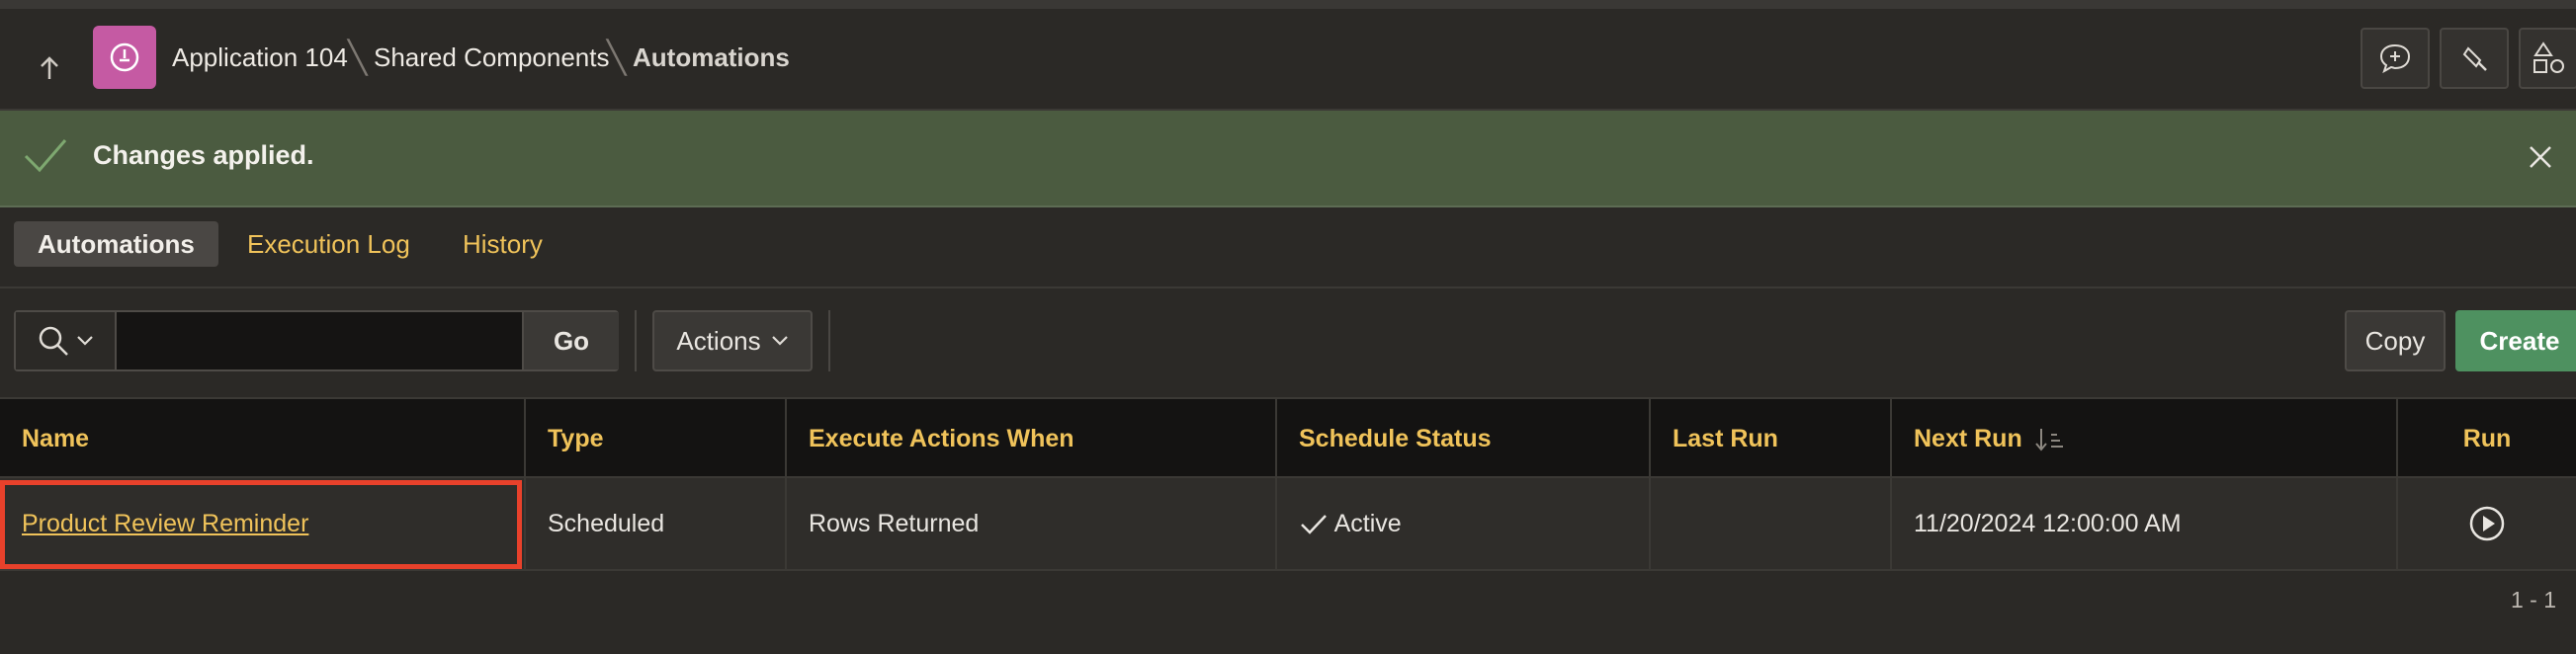 This screenshot has height=654, width=2576. What do you see at coordinates (260, 57) in the screenshot?
I see `breadcrumb-application: Application 104` at bounding box center [260, 57].